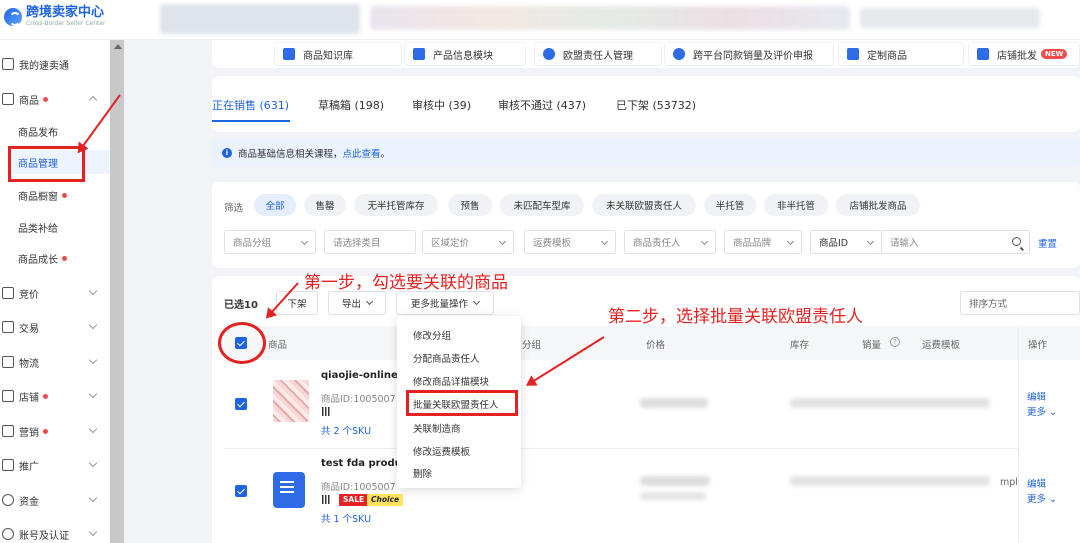 This screenshot has width=1080, height=543. Describe the element at coordinates (29, 364) in the screenshot. I see `sidebar-item-label: 物流` at that location.